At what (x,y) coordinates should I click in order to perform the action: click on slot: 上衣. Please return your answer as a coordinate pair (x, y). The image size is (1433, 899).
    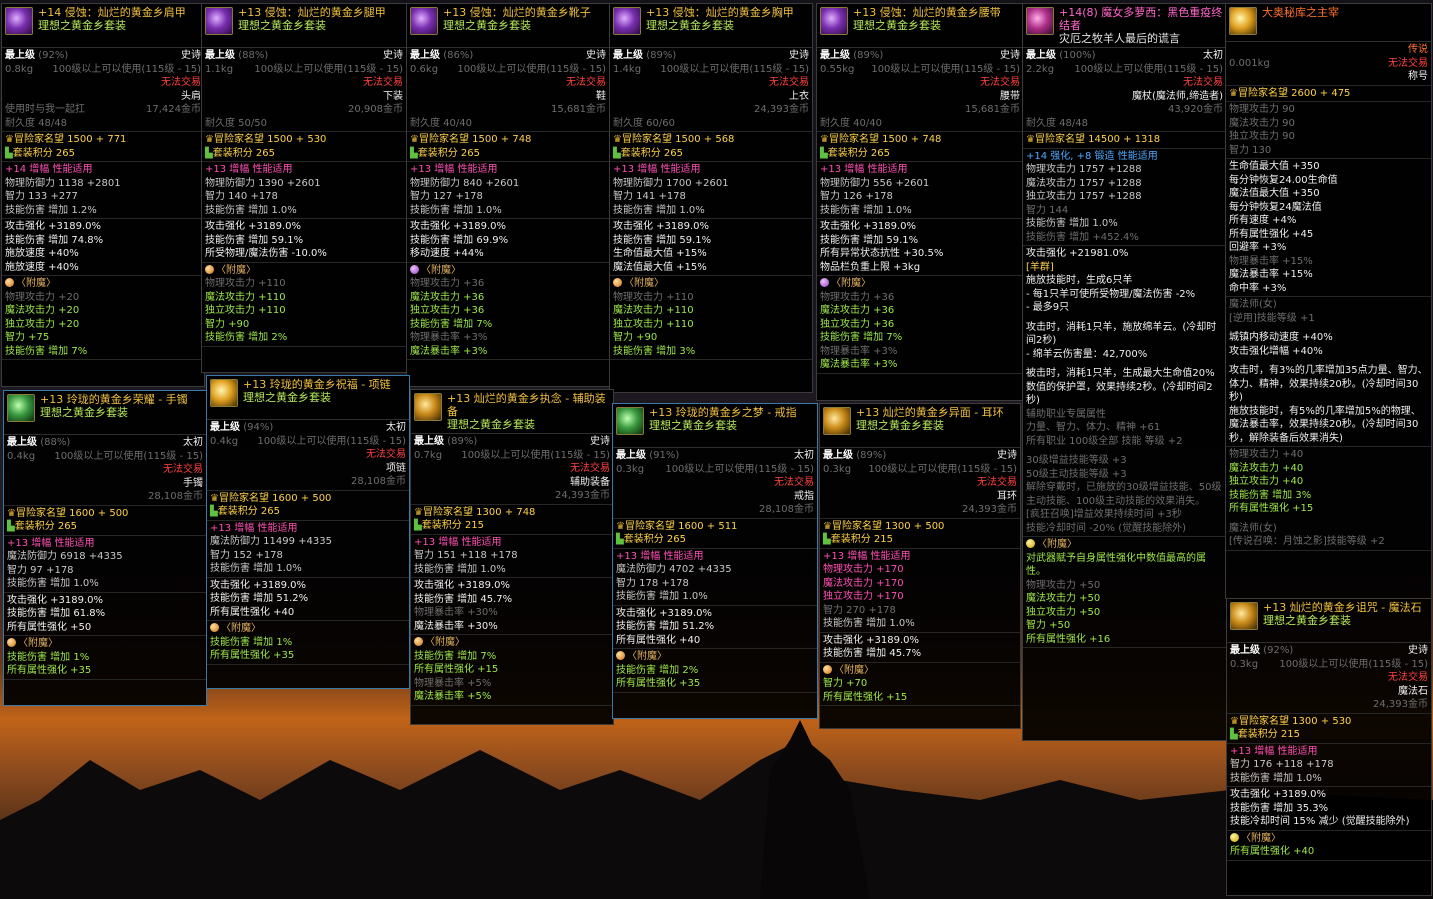
    Looking at the image, I should click on (799, 96).